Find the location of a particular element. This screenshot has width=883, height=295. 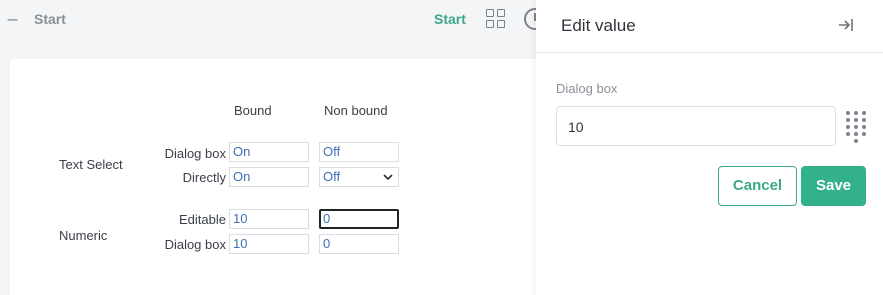

numeric-dialog-bound-field: 10 is located at coordinates (269, 244).